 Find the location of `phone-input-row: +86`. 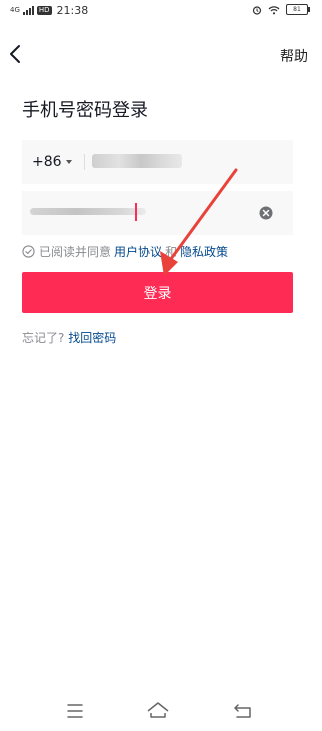

phone-input-row: +86 is located at coordinates (157, 162).